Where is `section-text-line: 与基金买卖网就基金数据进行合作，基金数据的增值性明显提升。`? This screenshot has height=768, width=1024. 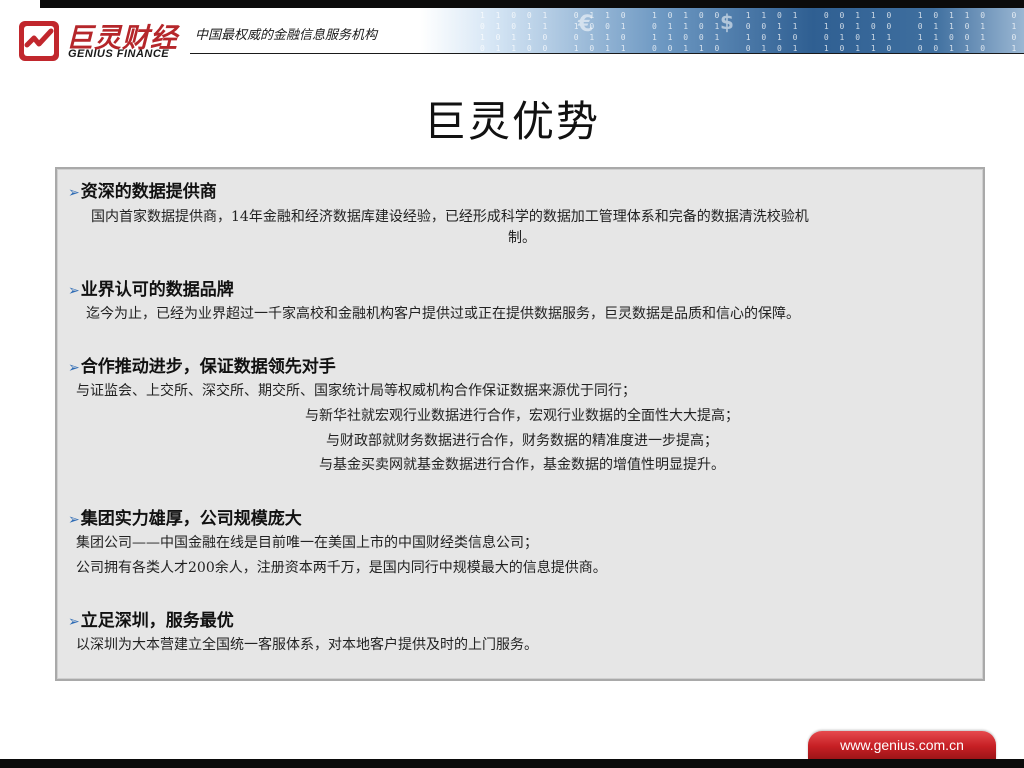 section-text-line: 与基金买卖网就基金数据进行合作，基金数据的增值性明显提升。 is located at coordinates (522, 465).